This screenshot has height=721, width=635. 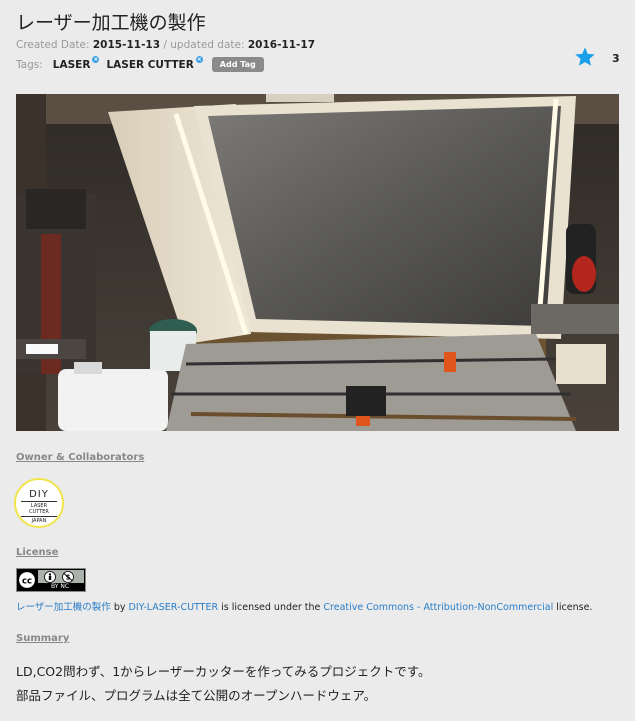 I want to click on tag-laser-cutter: LASER CUTTER ×, so click(x=154, y=63).